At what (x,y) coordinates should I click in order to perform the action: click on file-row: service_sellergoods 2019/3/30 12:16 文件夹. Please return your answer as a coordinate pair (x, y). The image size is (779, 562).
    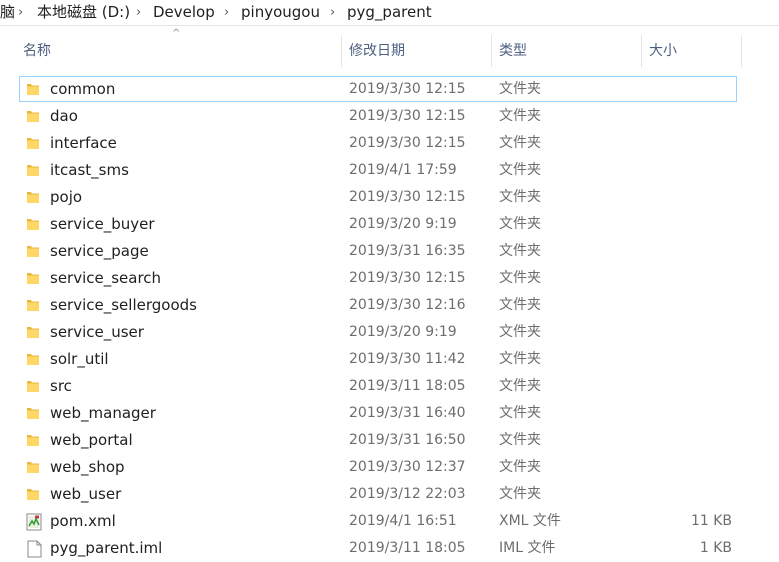
    Looking at the image, I should click on (378, 305).